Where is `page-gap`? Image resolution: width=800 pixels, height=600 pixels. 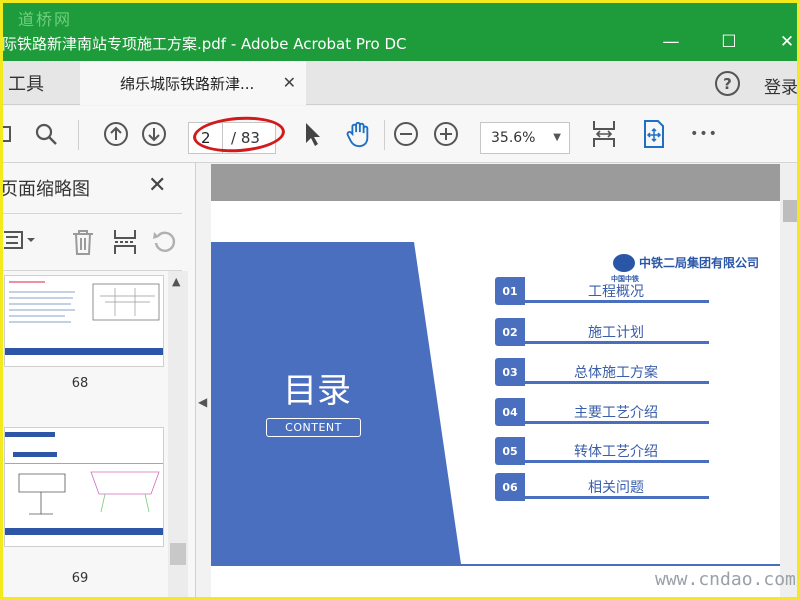 page-gap is located at coordinates (495, 182).